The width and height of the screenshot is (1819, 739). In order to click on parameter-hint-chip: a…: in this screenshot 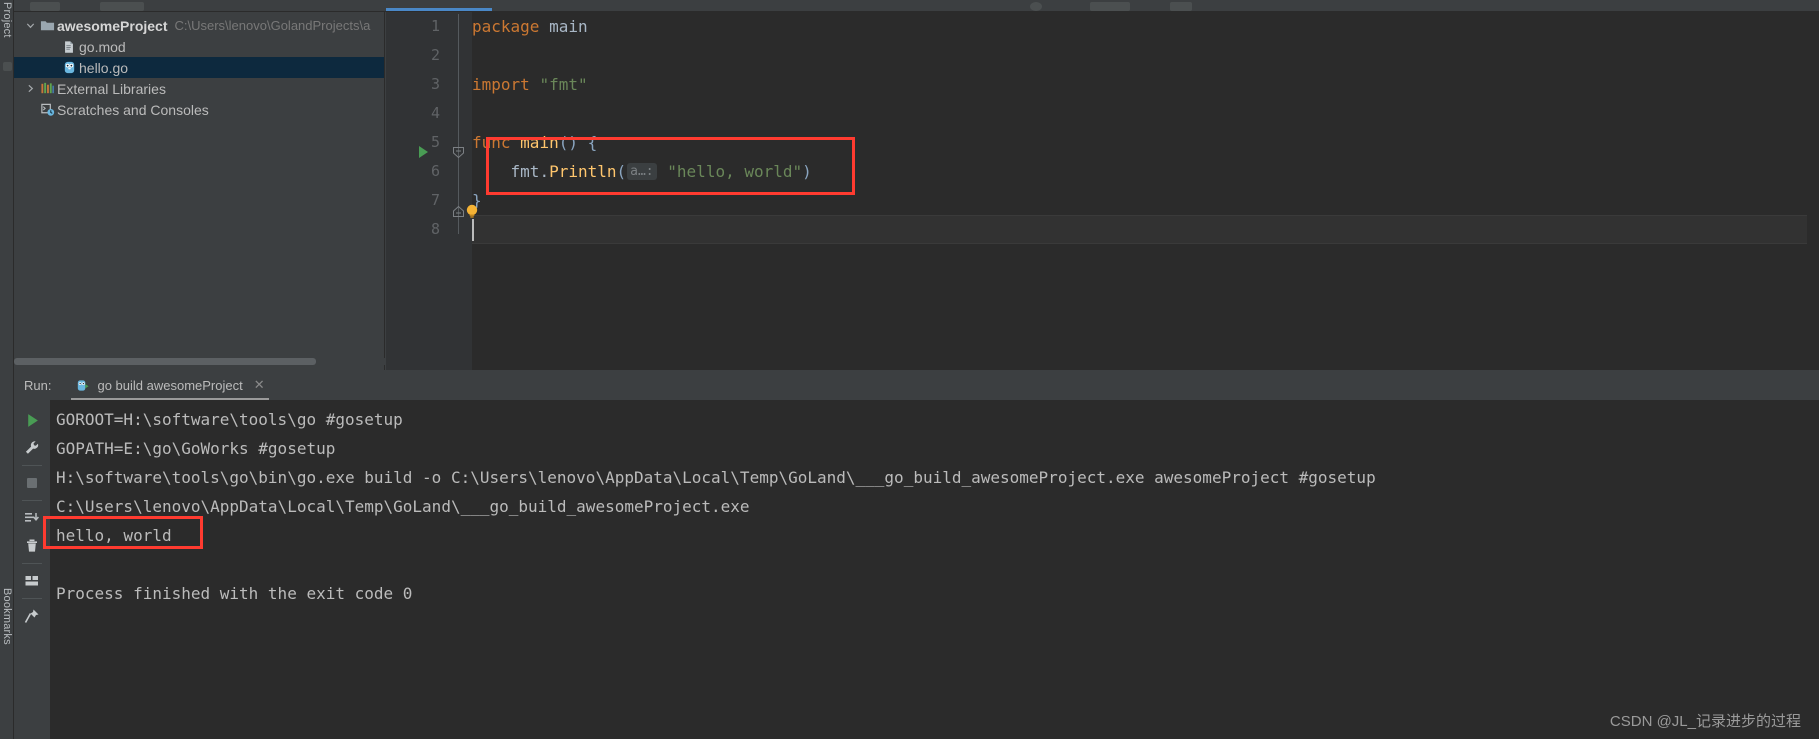, I will do `click(642, 171)`.